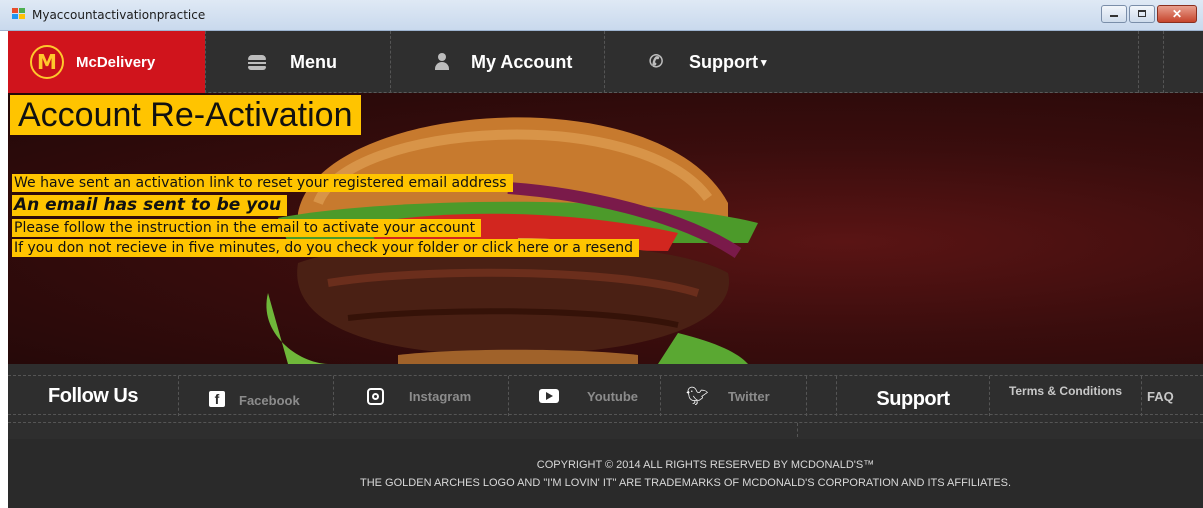  Describe the element at coordinates (440, 396) in the screenshot. I see `instagram-label: Instagram` at that location.